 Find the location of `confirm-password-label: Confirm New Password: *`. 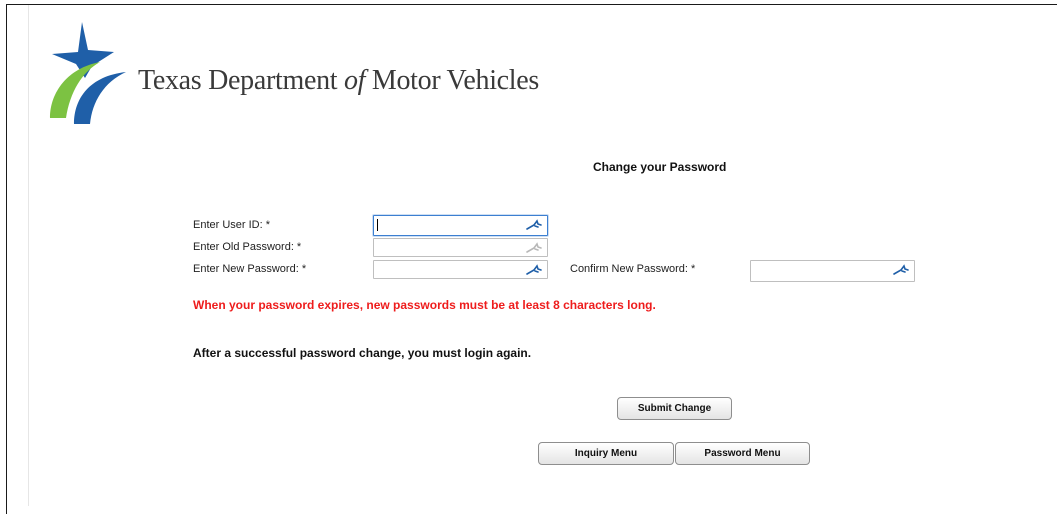

confirm-password-label: Confirm New Password: * is located at coordinates (633, 269).